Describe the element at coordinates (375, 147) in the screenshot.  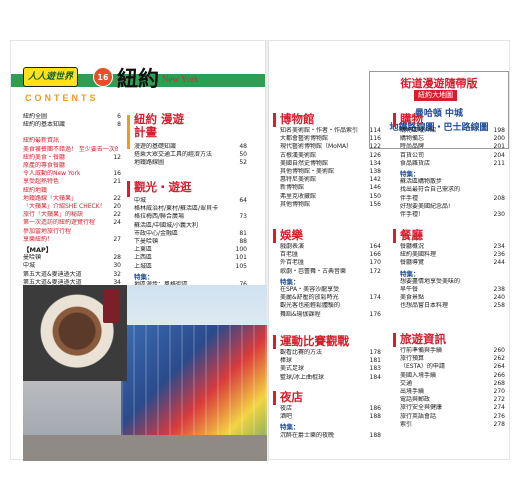
I see `toc-entry-page: 122` at that location.